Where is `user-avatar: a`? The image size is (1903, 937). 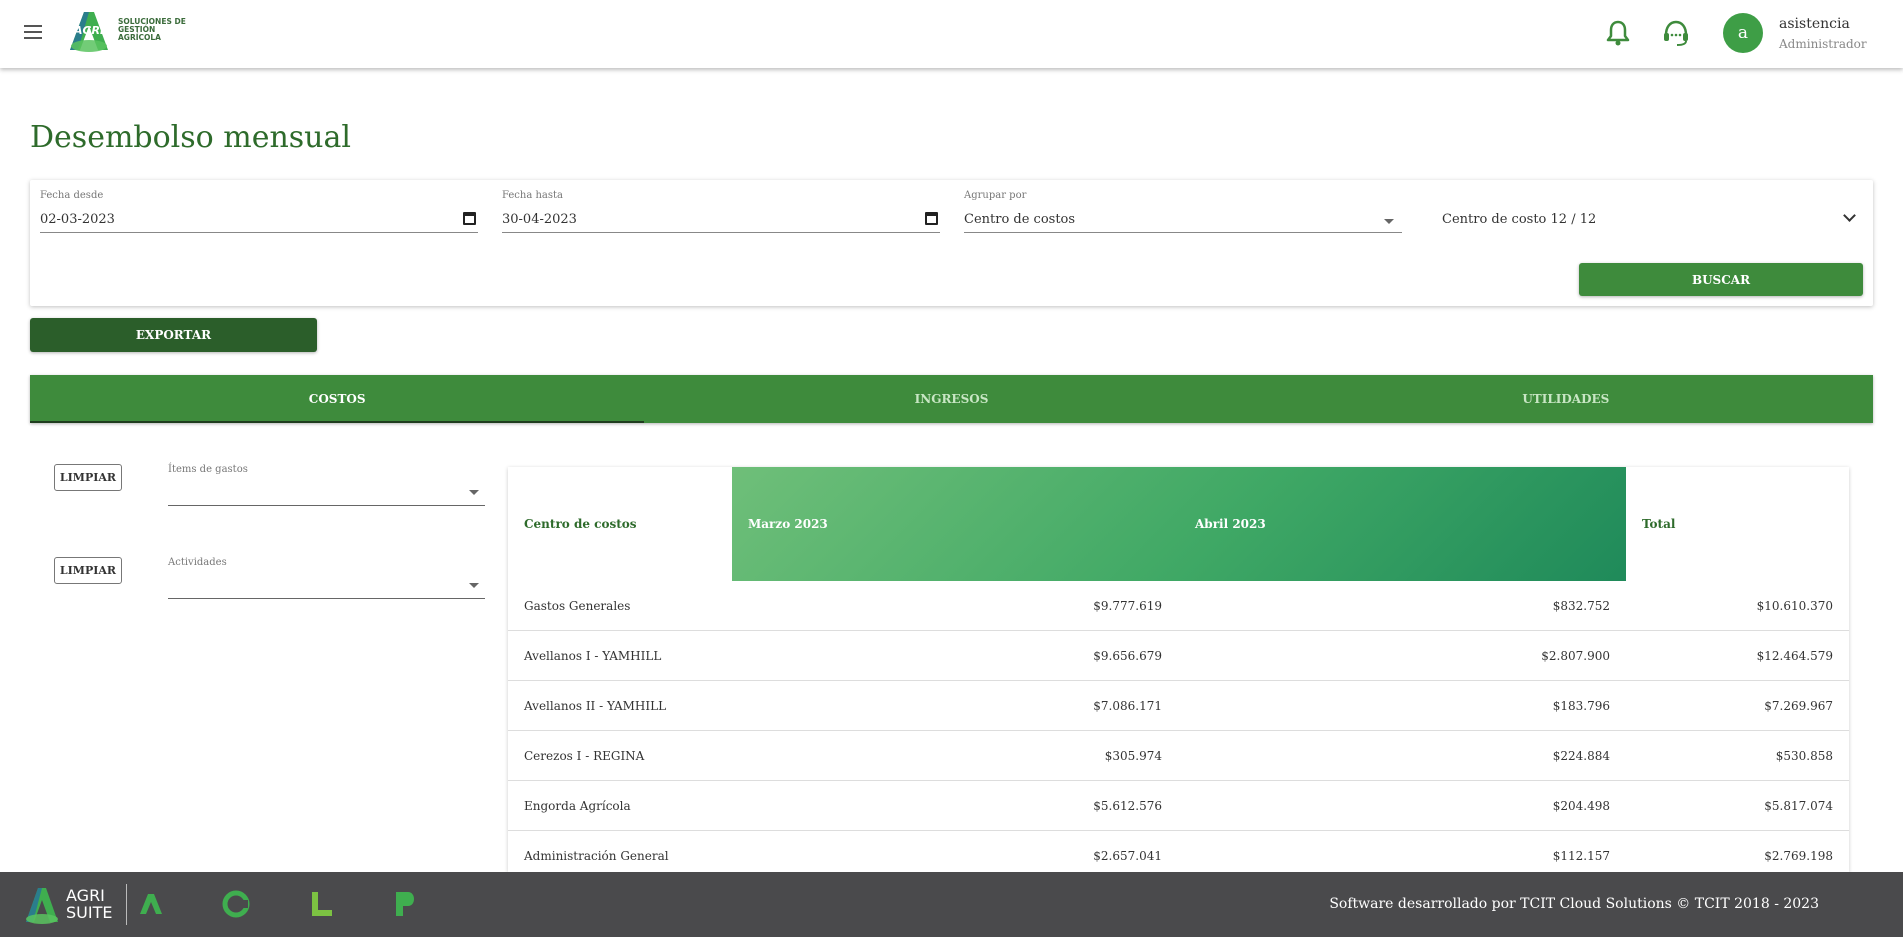 user-avatar: a is located at coordinates (1743, 33).